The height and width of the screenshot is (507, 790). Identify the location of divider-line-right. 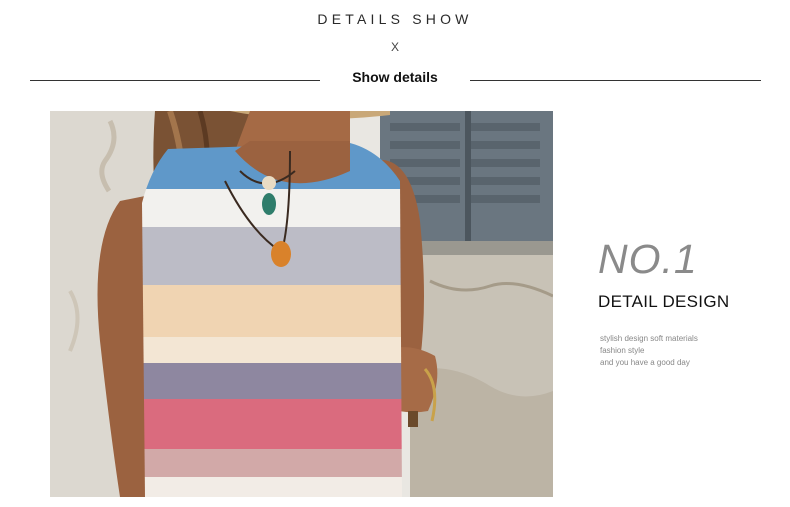
(615, 80).